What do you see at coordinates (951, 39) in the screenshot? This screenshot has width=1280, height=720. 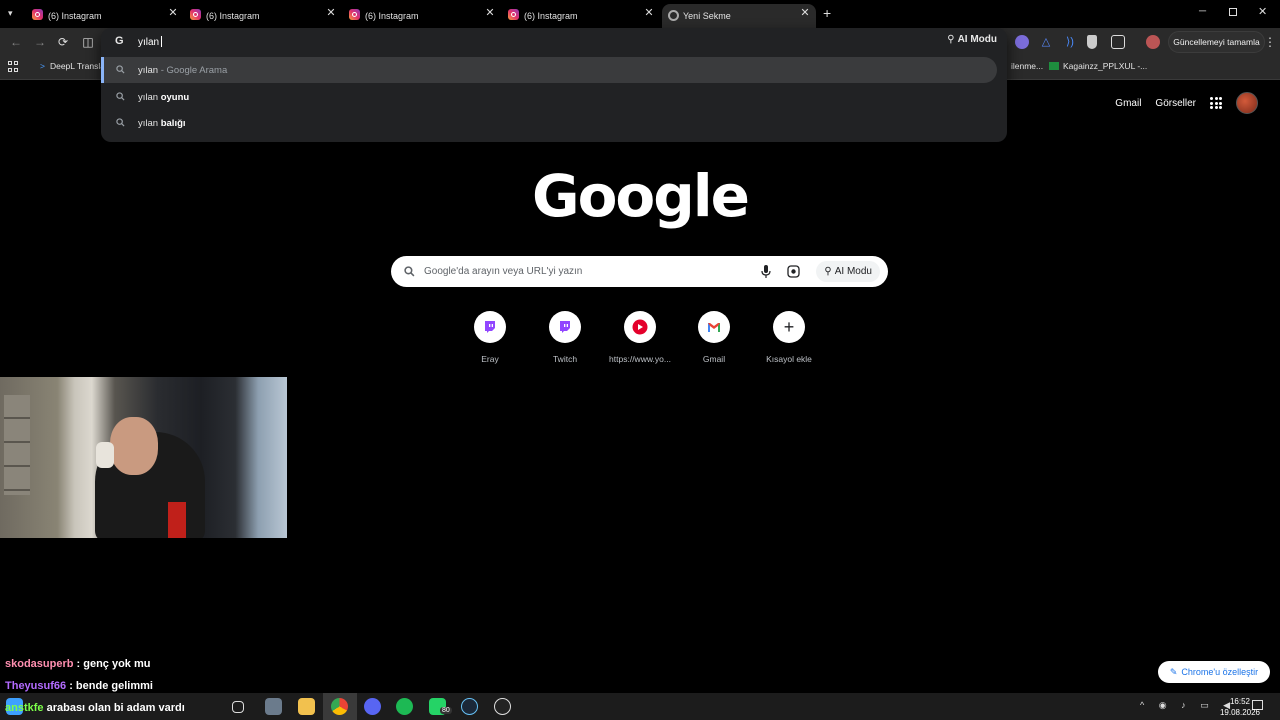 I see `sparkle-search-icon: ⚲` at bounding box center [951, 39].